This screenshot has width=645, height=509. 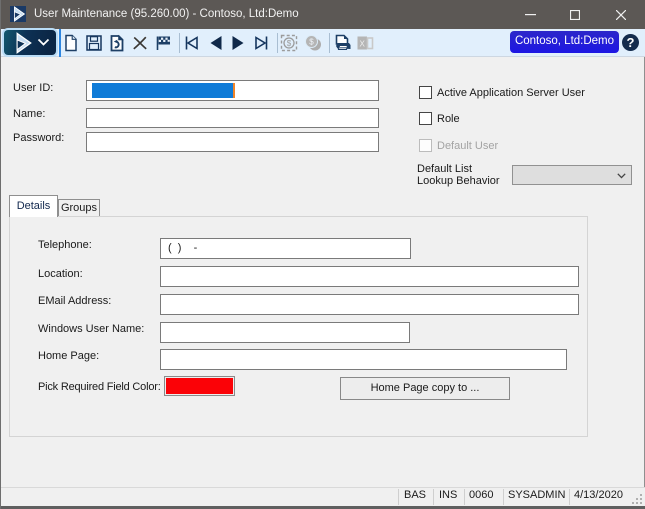 What do you see at coordinates (363, 44) in the screenshot?
I see `svg-text: X` at bounding box center [363, 44].